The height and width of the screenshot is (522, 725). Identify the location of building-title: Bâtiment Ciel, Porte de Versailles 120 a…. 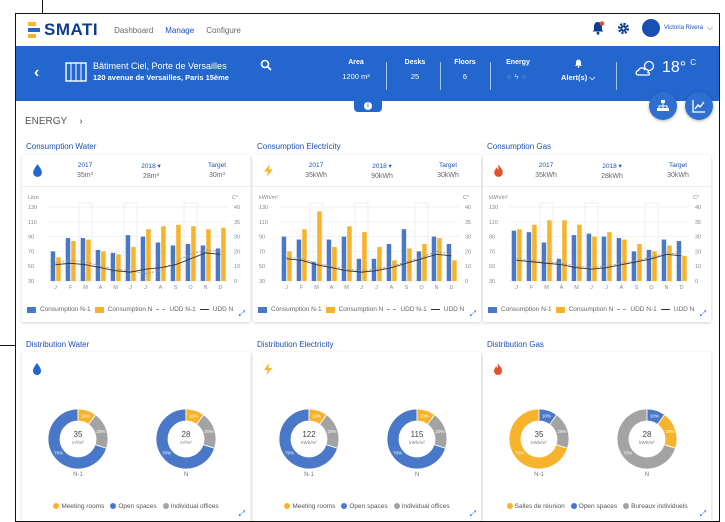
(161, 72).